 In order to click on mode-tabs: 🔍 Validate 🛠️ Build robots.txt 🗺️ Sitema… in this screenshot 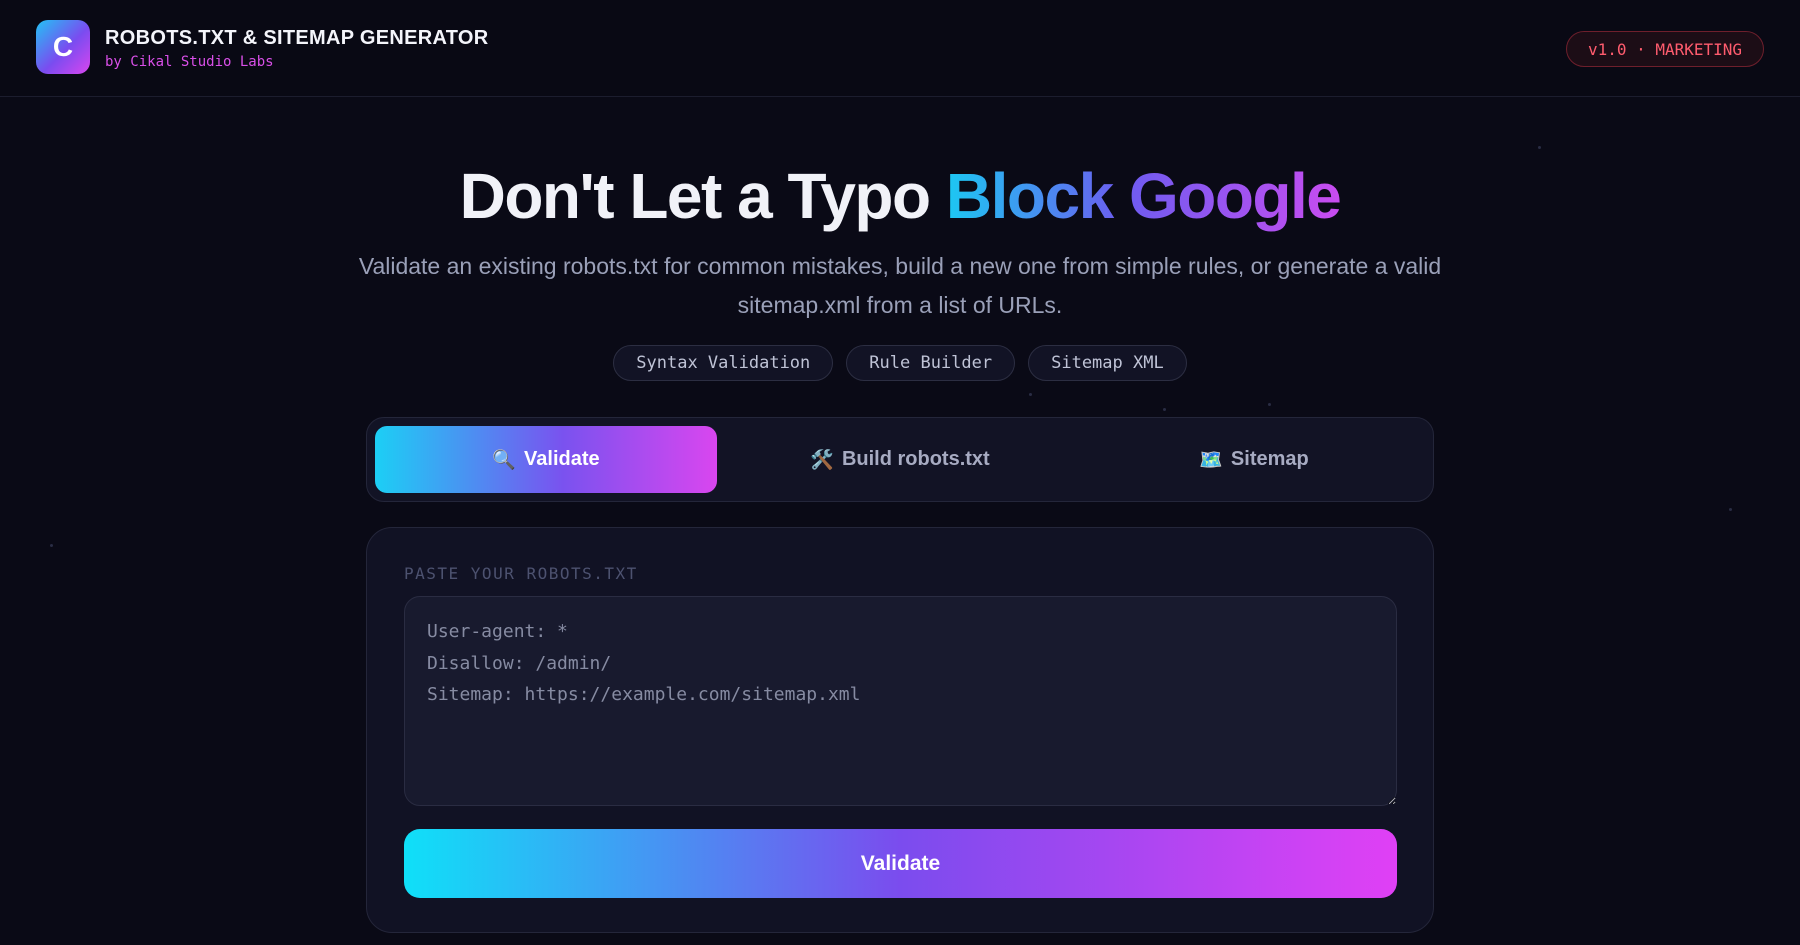, I will do `click(900, 459)`.